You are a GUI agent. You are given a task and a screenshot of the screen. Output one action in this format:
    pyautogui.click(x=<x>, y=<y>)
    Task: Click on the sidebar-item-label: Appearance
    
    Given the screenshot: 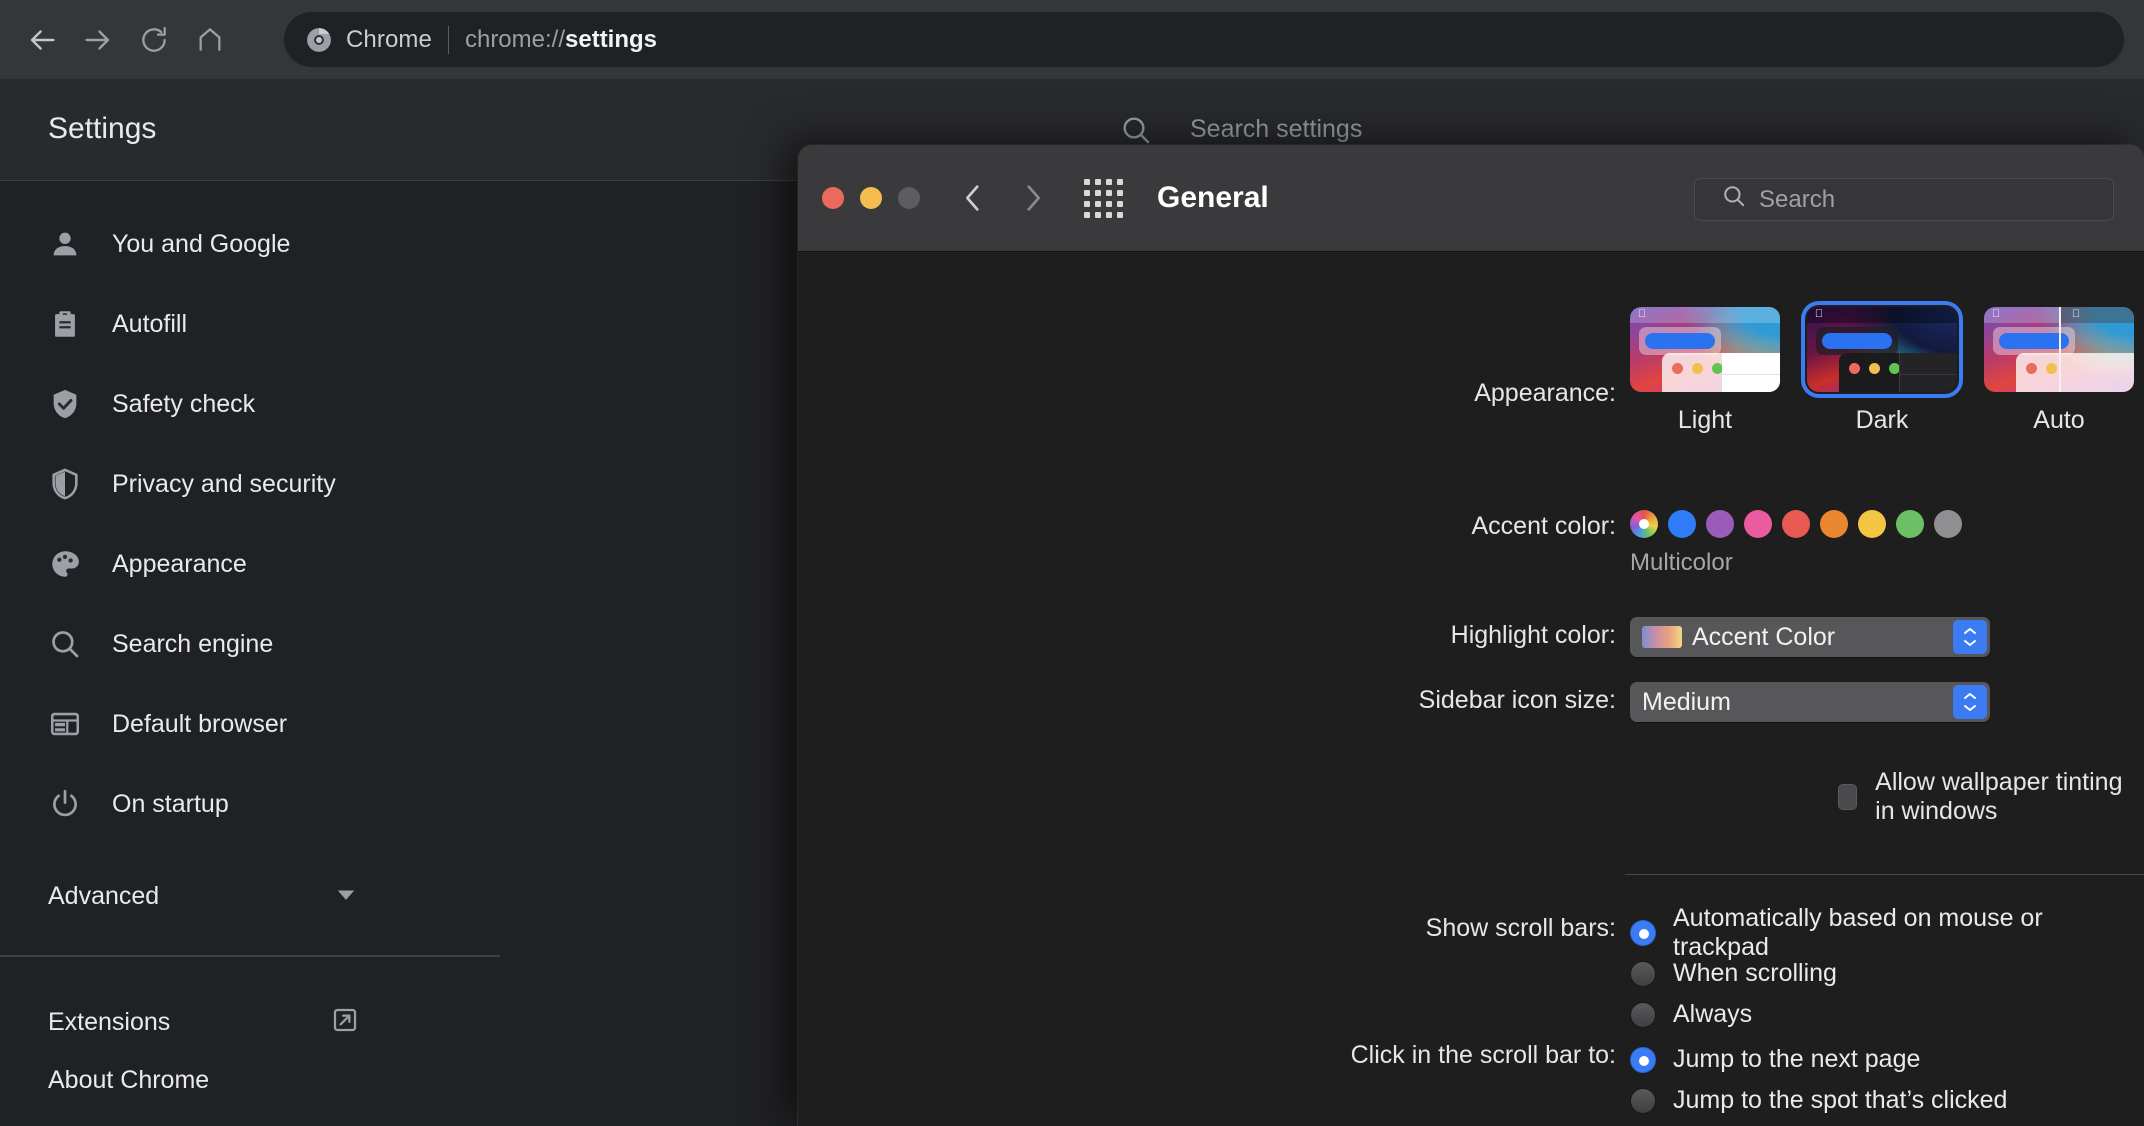 What is the action you would take?
    pyautogui.click(x=179, y=563)
    